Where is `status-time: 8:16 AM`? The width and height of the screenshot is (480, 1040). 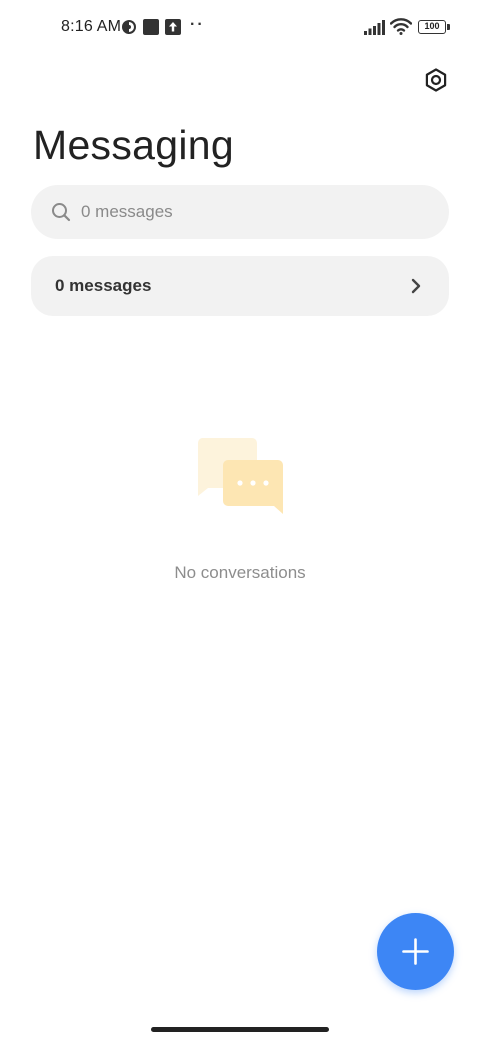
status-time: 8:16 AM is located at coordinates (91, 26).